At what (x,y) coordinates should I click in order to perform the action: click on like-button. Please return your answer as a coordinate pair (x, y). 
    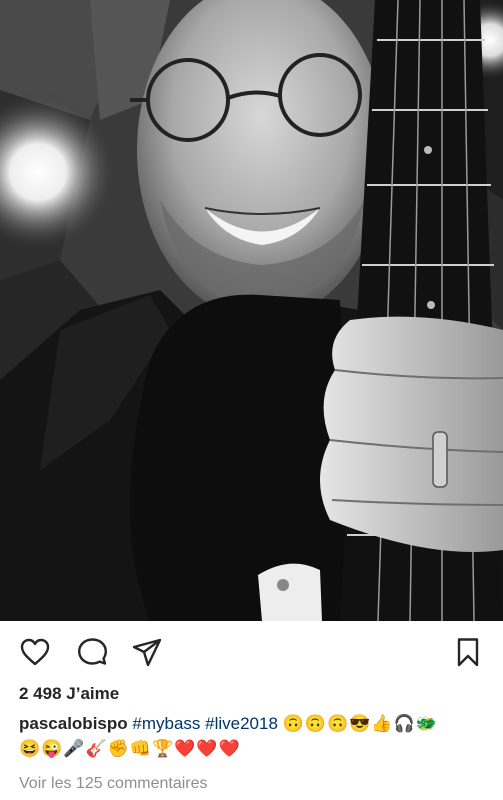
    Looking at the image, I should click on (35, 652).